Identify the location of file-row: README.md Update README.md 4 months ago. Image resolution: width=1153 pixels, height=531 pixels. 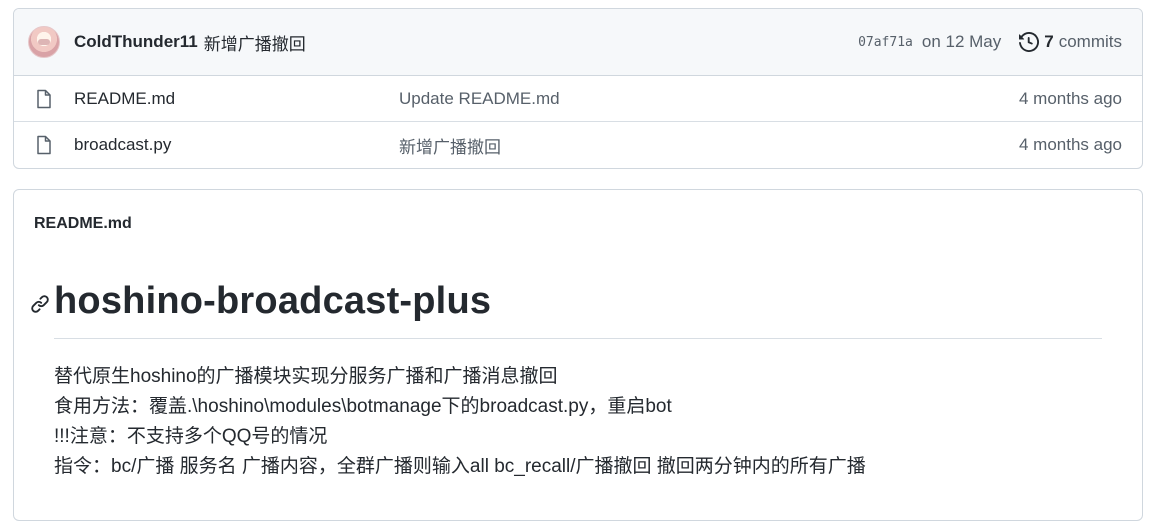
(578, 99).